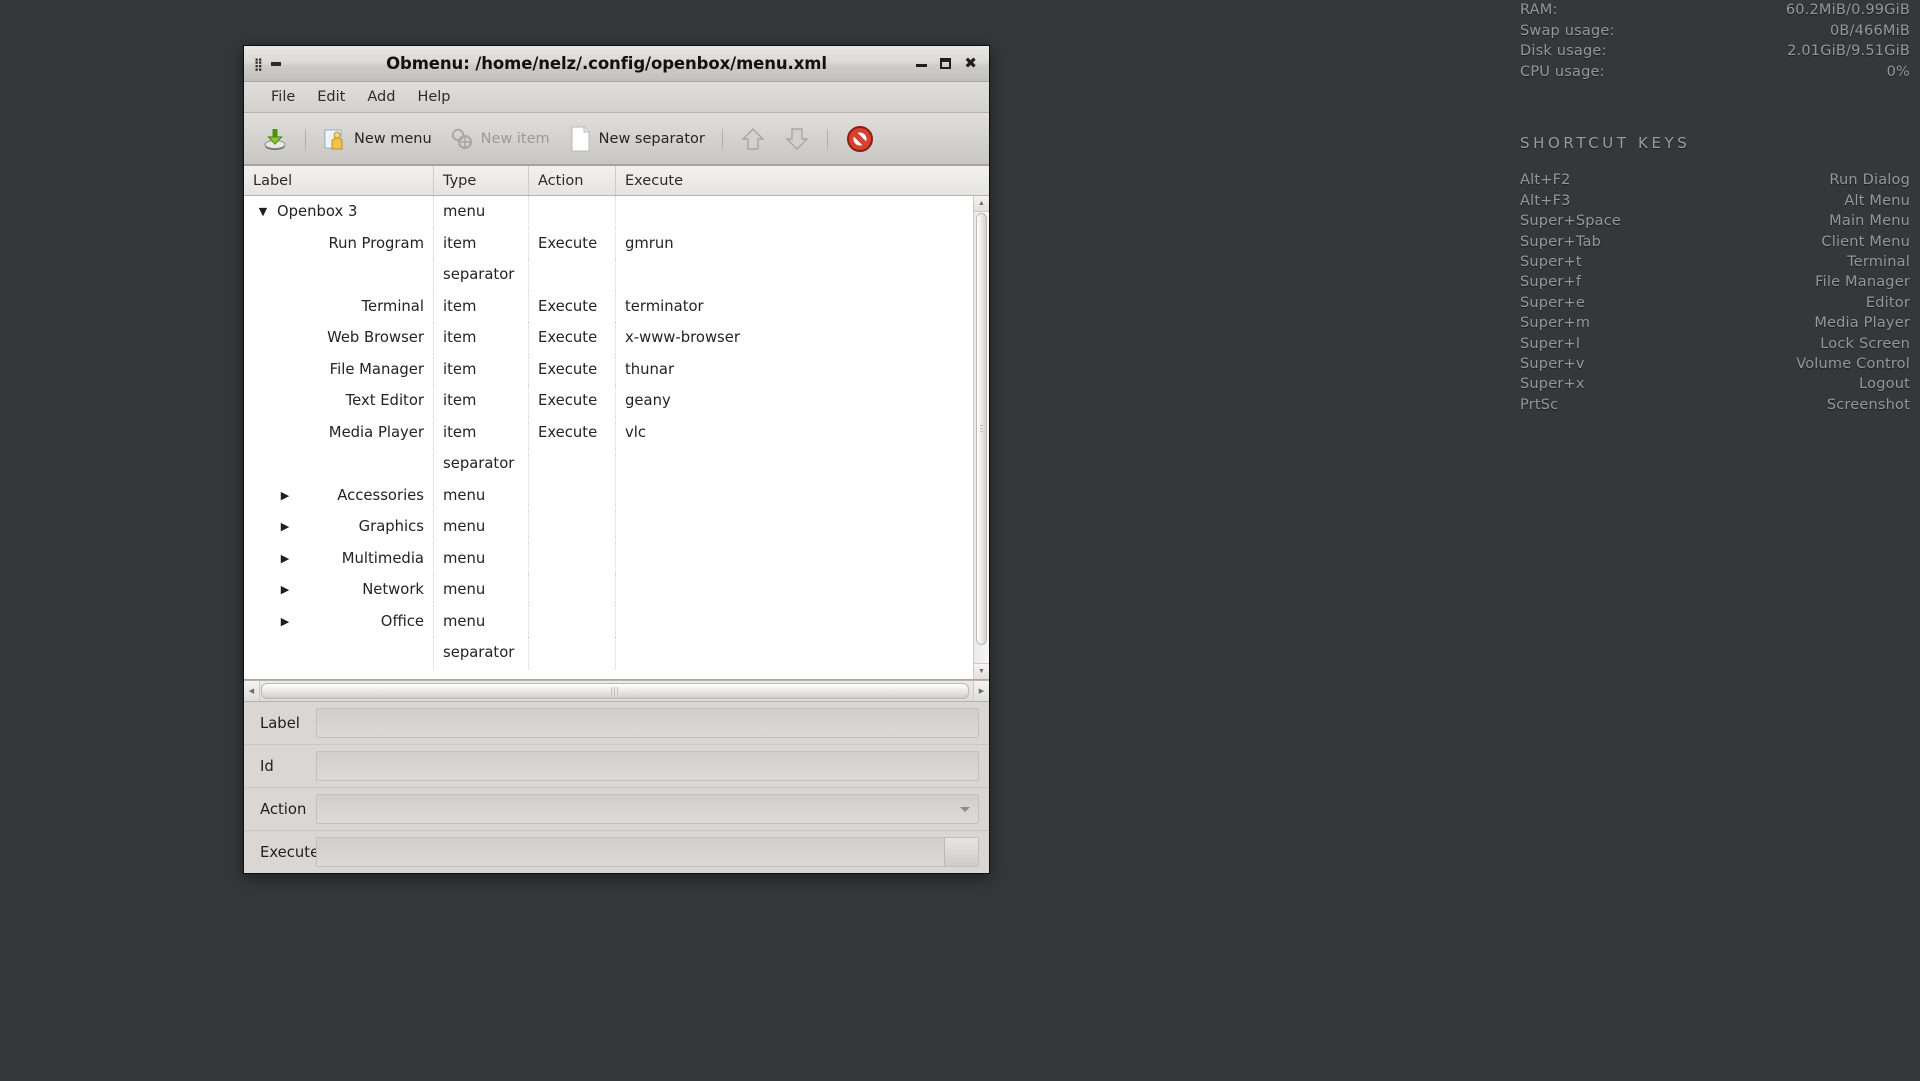 This screenshot has width=1920, height=1081. Describe the element at coordinates (650, 369) in the screenshot. I see `tree-cell-execute: thunar` at that location.